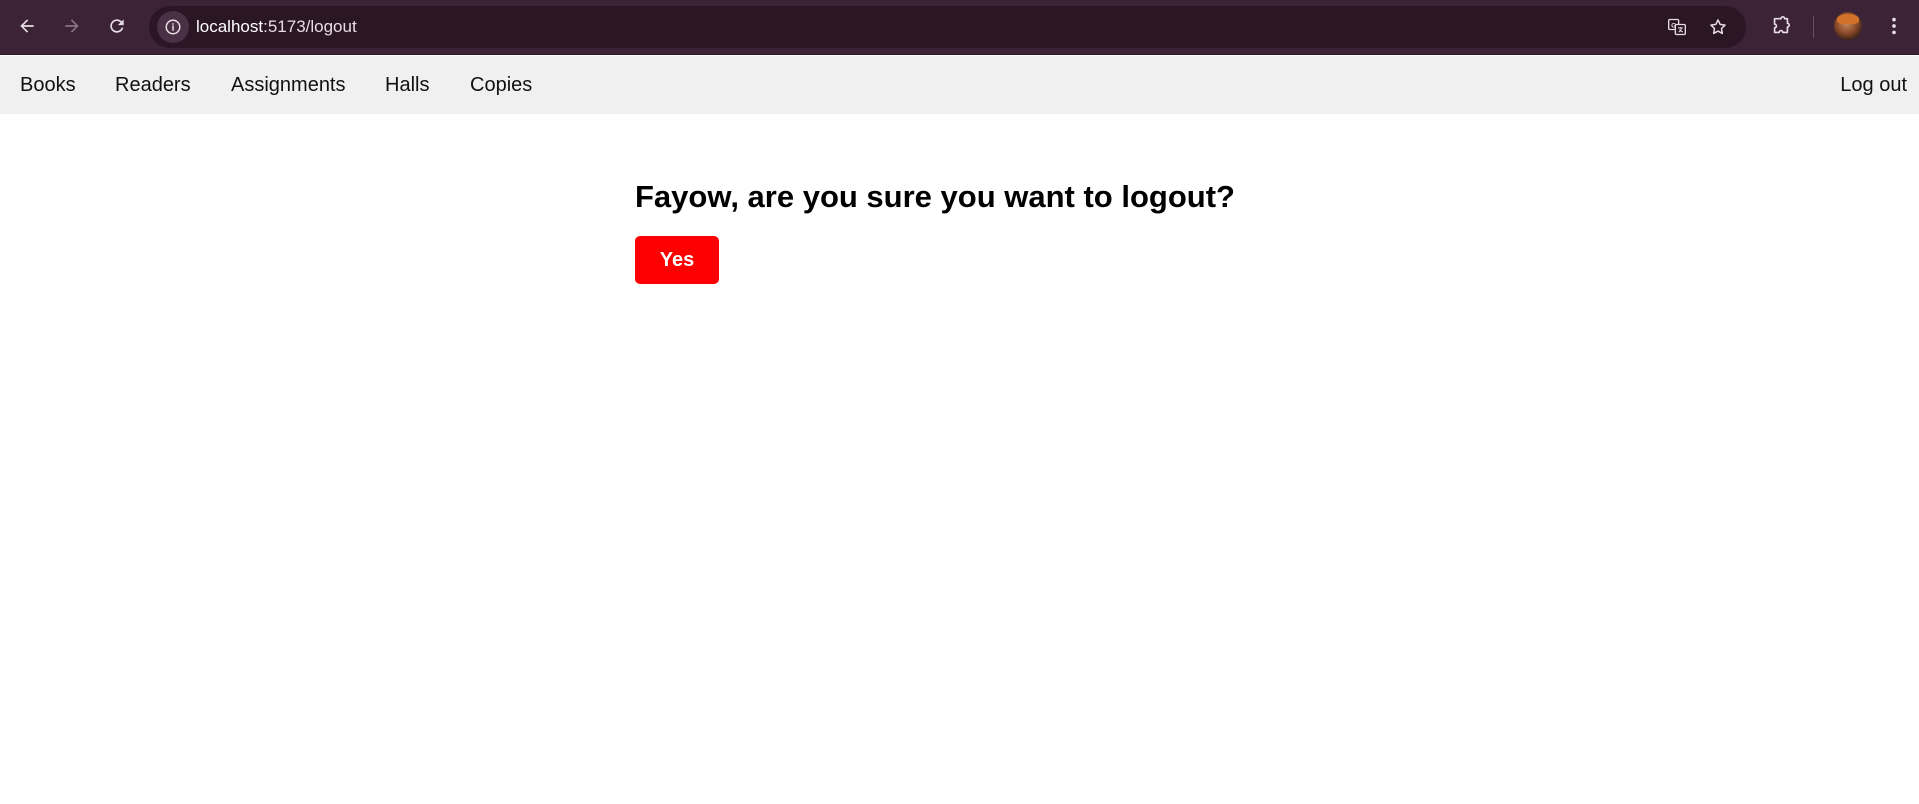 Image resolution: width=1919 pixels, height=804 pixels. I want to click on nav-link-copies: Copies, so click(501, 85).